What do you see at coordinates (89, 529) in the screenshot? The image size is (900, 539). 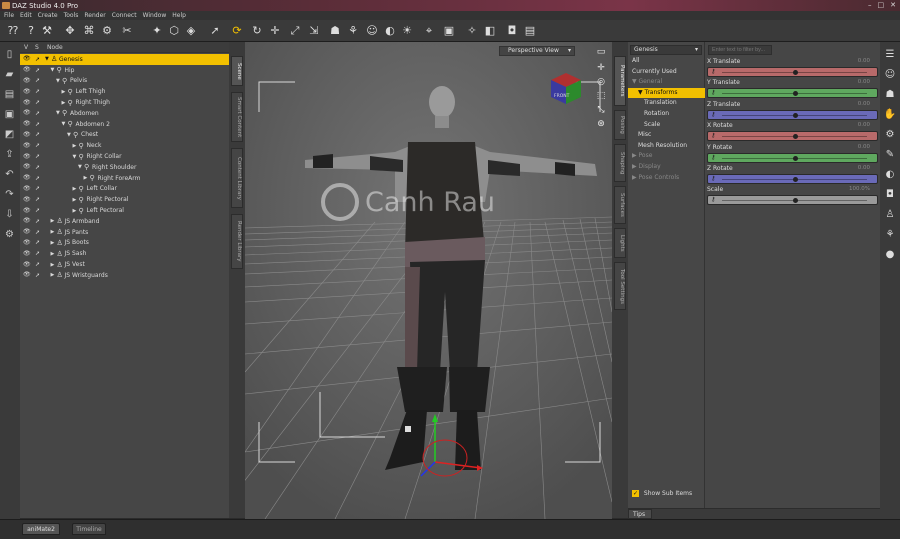 I see `tab-timeline: Timeline` at bounding box center [89, 529].